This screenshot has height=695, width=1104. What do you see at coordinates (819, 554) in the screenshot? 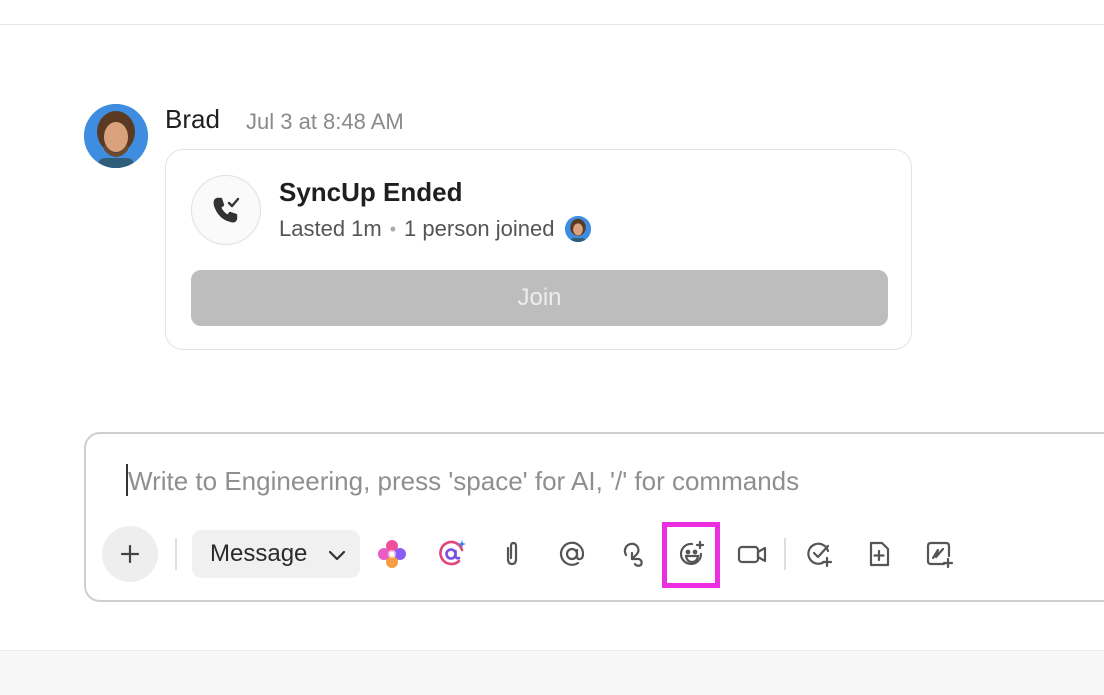
I see `create-task-icon` at bounding box center [819, 554].